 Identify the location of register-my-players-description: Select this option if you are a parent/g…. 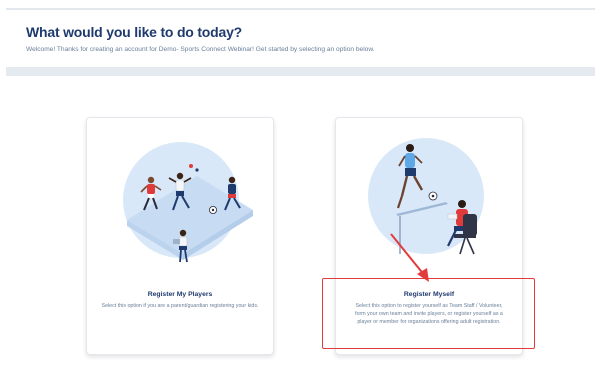
(180, 306).